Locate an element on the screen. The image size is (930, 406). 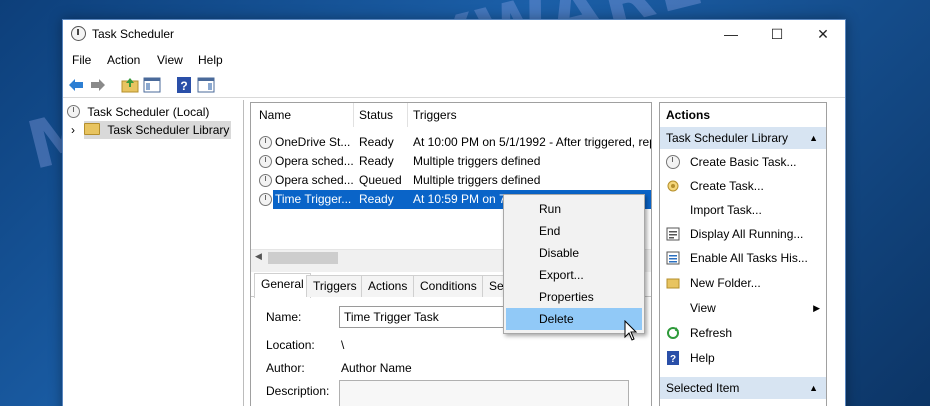
menu-view: View is located at coordinates (170, 60).